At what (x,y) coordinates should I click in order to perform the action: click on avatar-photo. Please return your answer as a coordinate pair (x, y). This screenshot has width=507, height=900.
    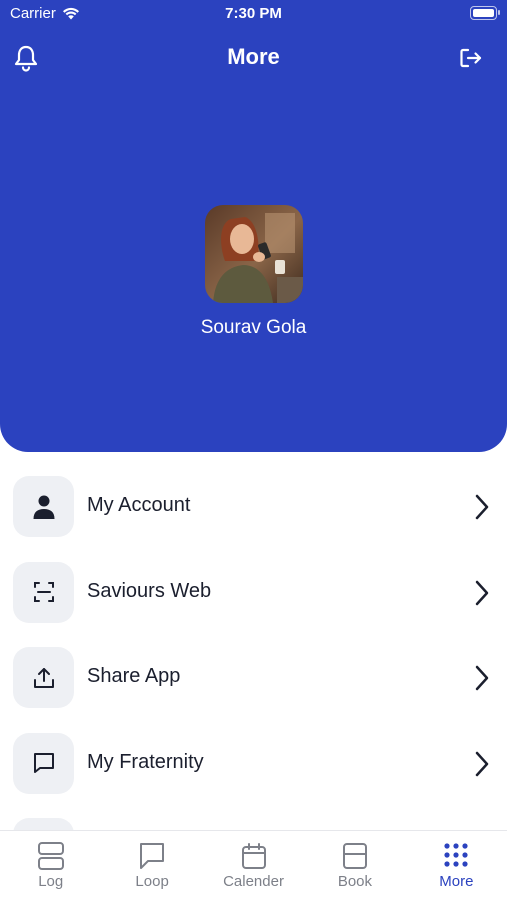
    Looking at the image, I should click on (253, 254).